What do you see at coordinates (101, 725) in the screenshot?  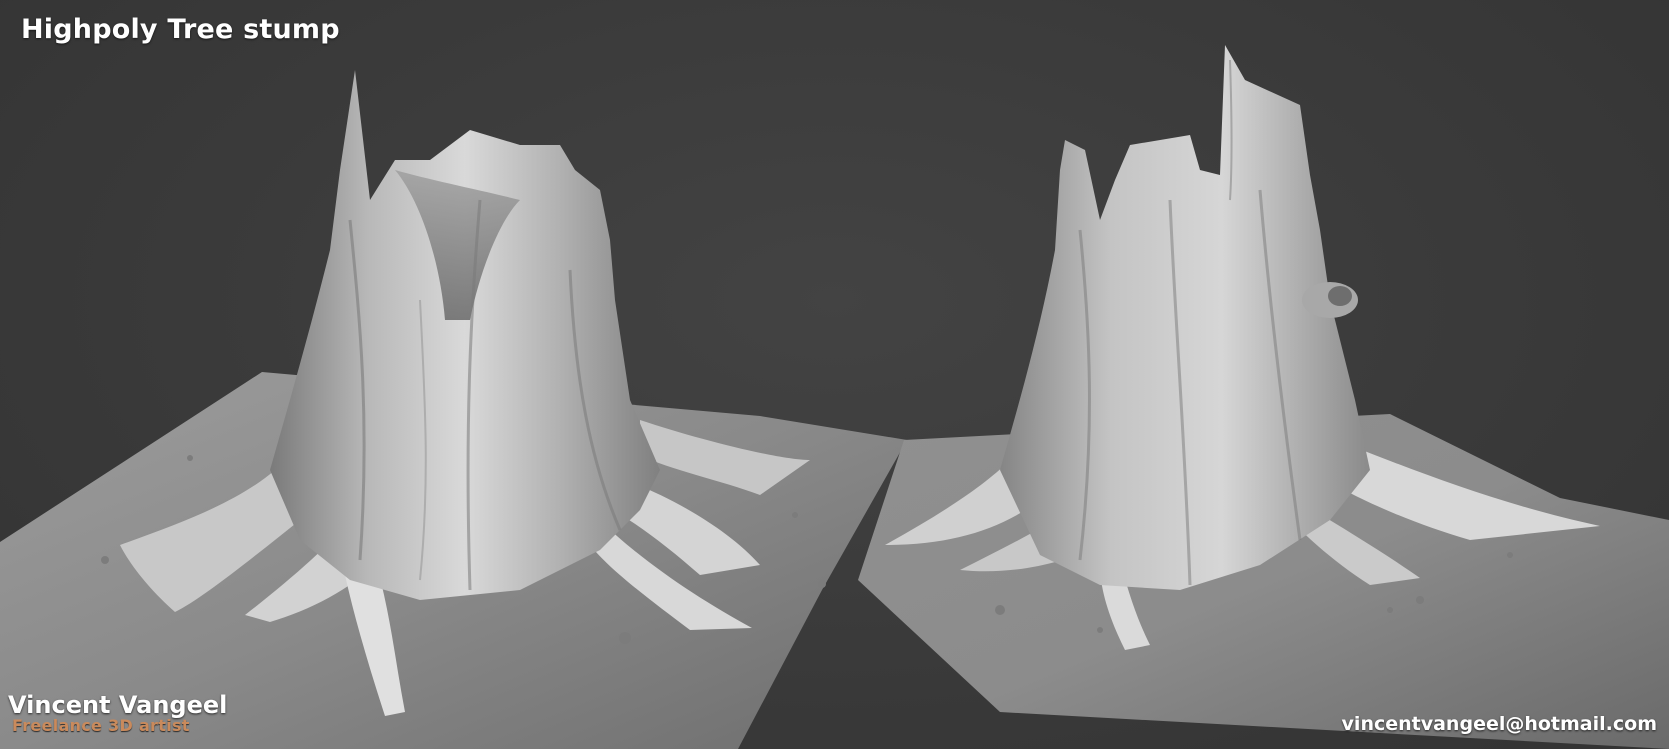 I see `author-role: Freelance 3D artist` at bounding box center [101, 725].